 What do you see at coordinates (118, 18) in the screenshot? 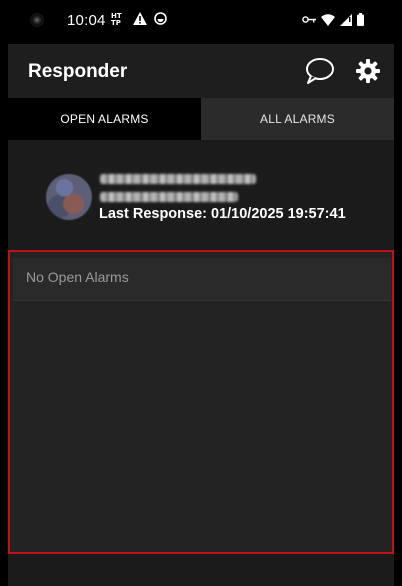
I see `ht-badge-icon: HT TP` at bounding box center [118, 18].